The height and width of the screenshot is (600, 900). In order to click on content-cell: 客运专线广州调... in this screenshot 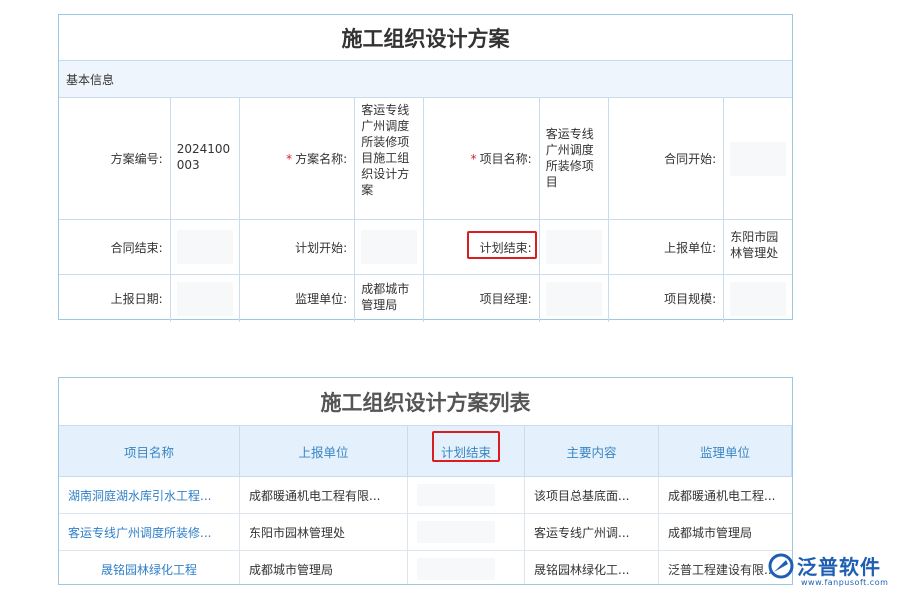, I will do `click(592, 532)`.